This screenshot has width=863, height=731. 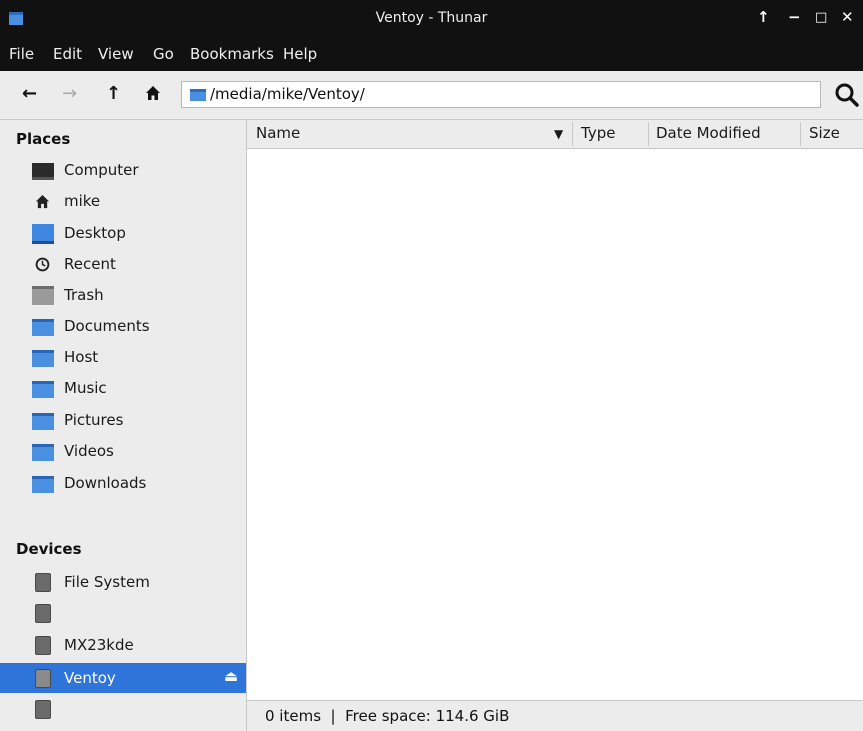 What do you see at coordinates (85, 388) in the screenshot?
I see `sidebar-item-label: Music` at bounding box center [85, 388].